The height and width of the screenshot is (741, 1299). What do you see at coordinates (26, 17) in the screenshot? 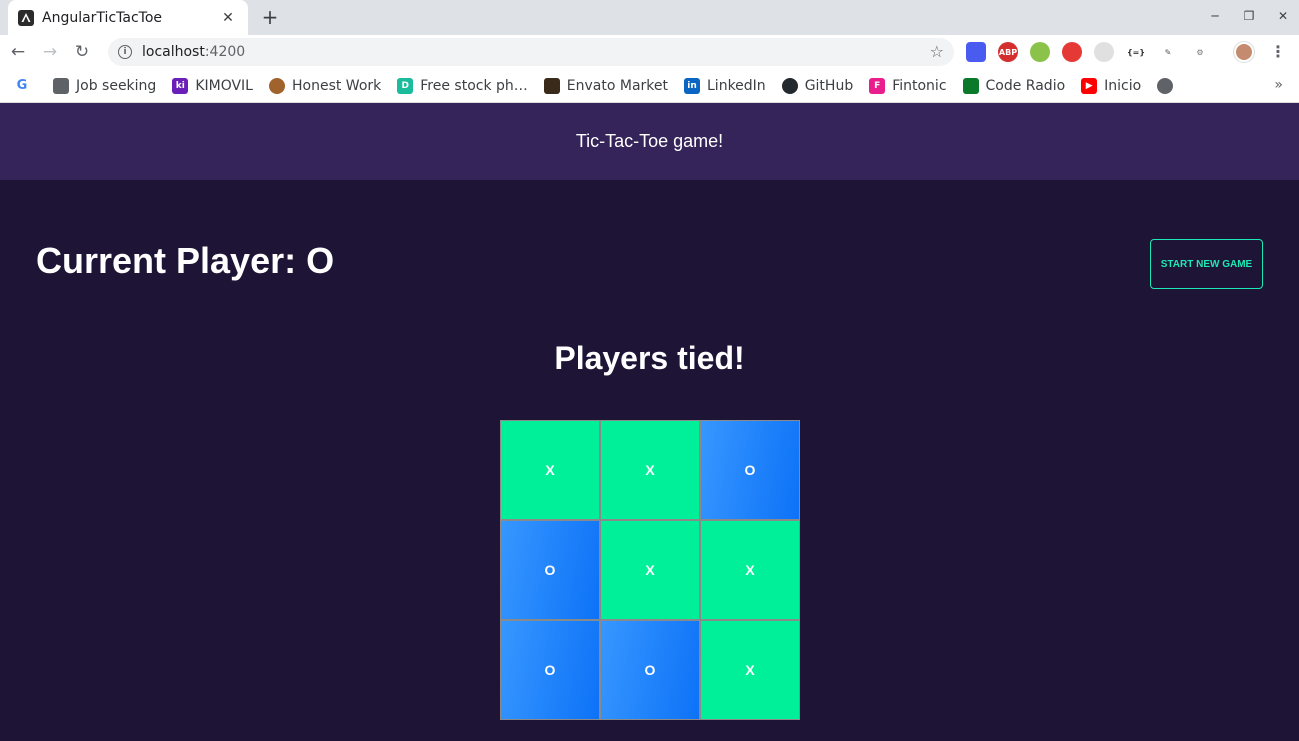
I see `angular-icon` at bounding box center [26, 17].